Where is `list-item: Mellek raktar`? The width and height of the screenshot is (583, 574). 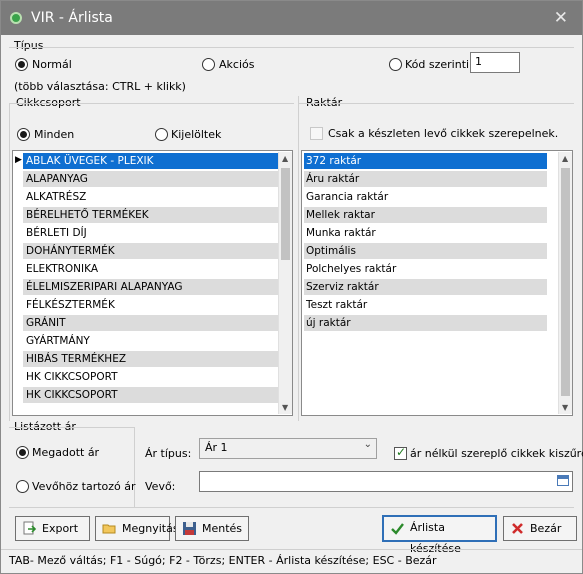
list-item: Mellek raktar is located at coordinates (425, 215).